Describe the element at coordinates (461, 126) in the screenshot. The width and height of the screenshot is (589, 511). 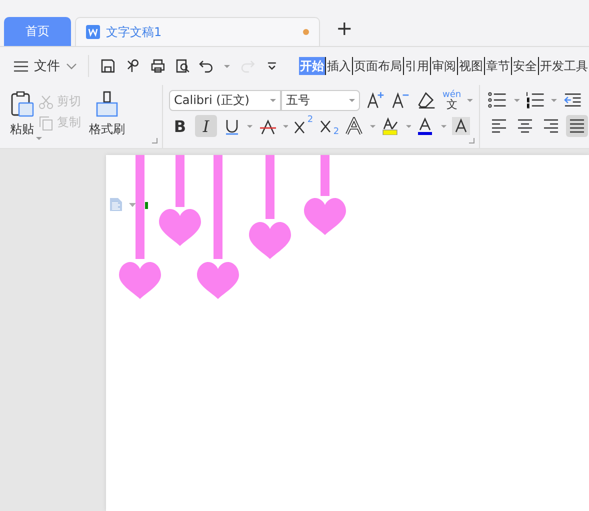
I see `shading-button` at that location.